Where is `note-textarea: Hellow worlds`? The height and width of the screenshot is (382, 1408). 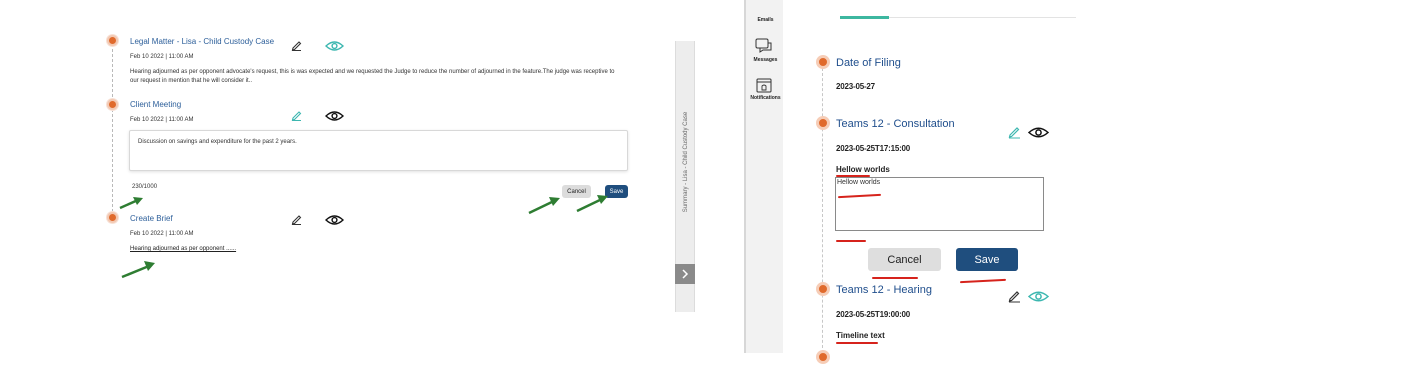
note-textarea: Hellow worlds is located at coordinates (939, 204).